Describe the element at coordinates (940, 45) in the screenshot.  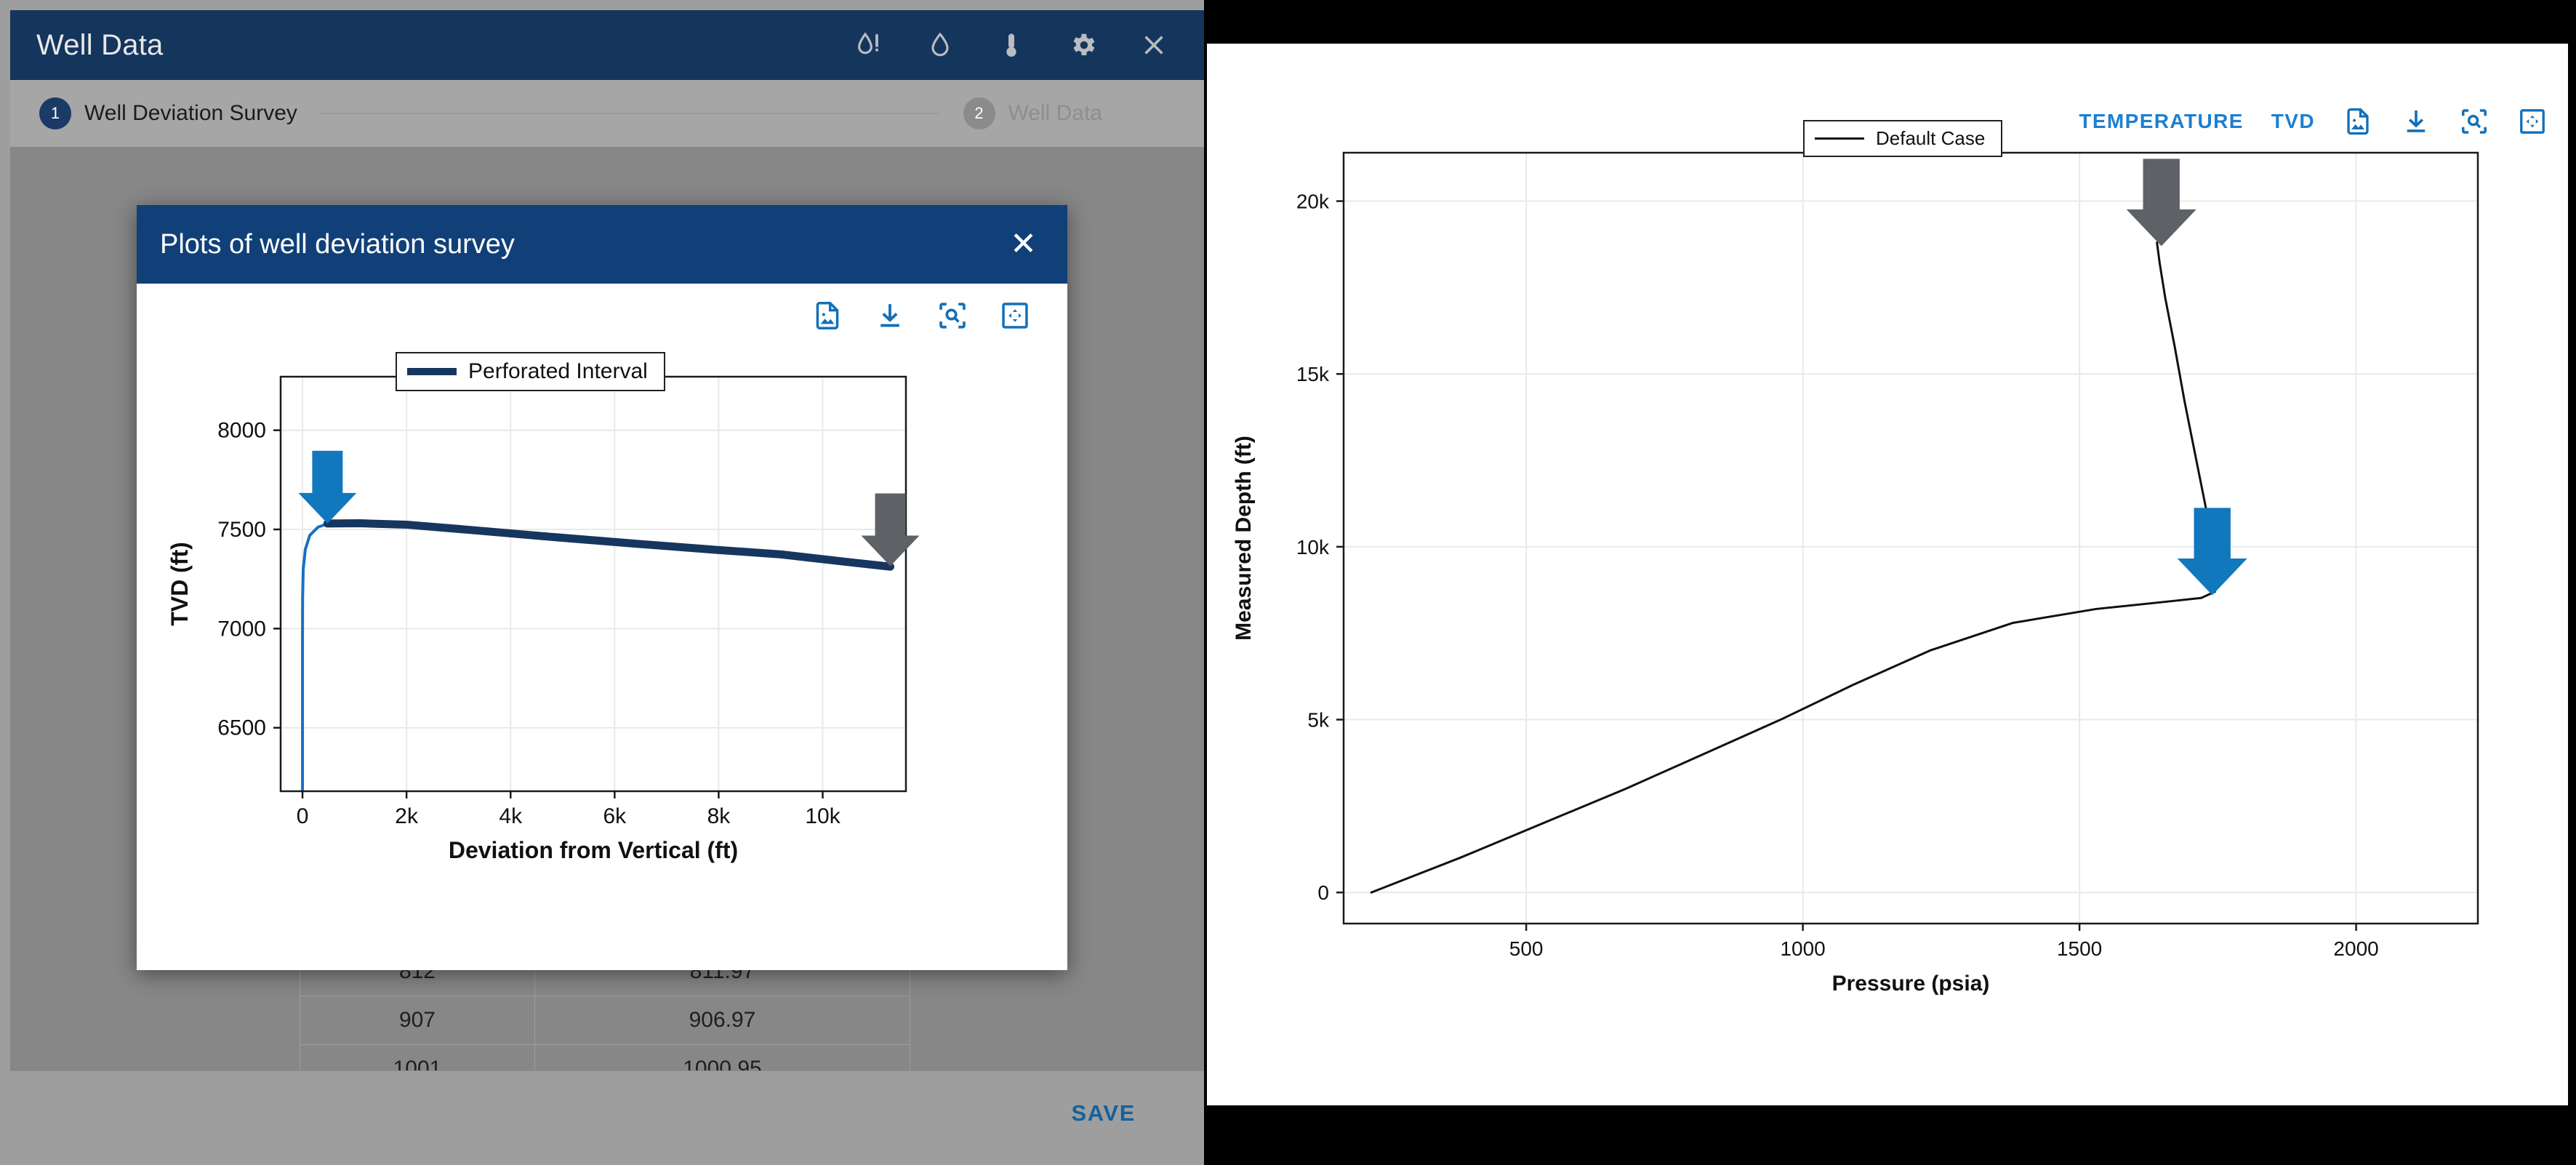
I see `droplet-icon` at that location.